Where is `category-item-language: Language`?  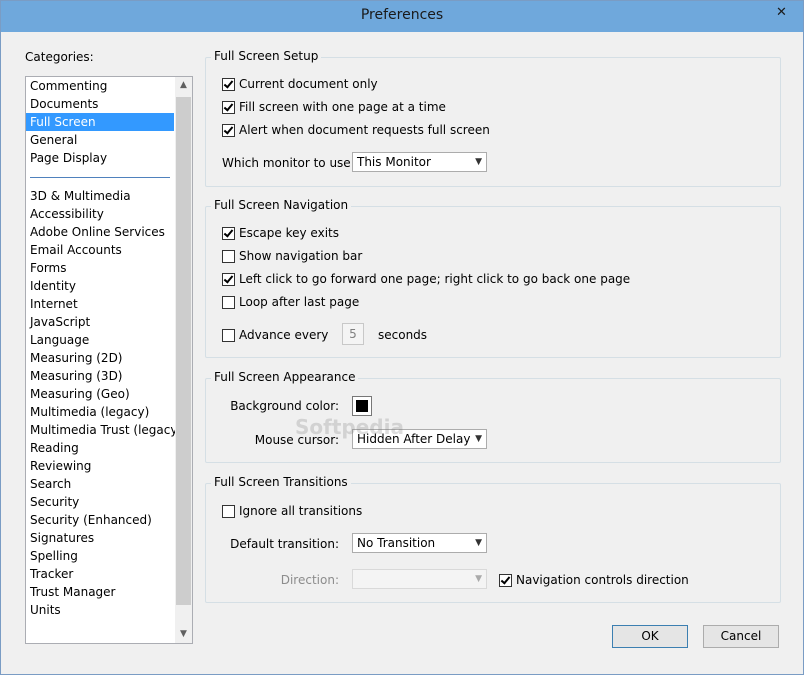 category-item-language: Language is located at coordinates (100, 340).